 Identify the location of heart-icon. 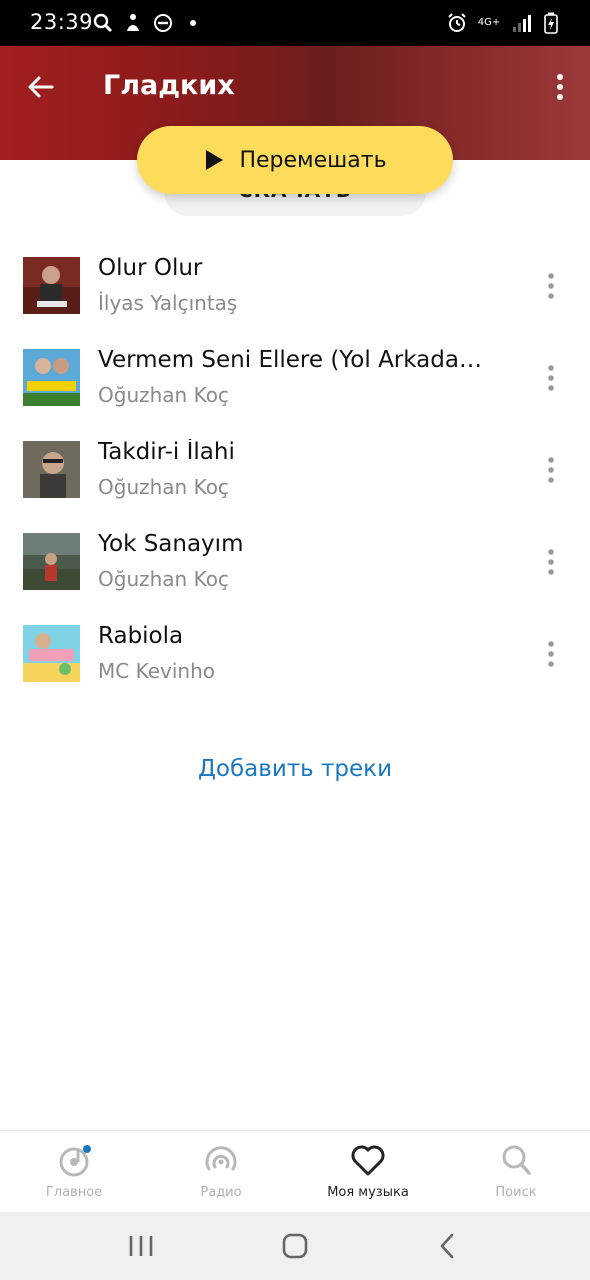
(368, 1160).